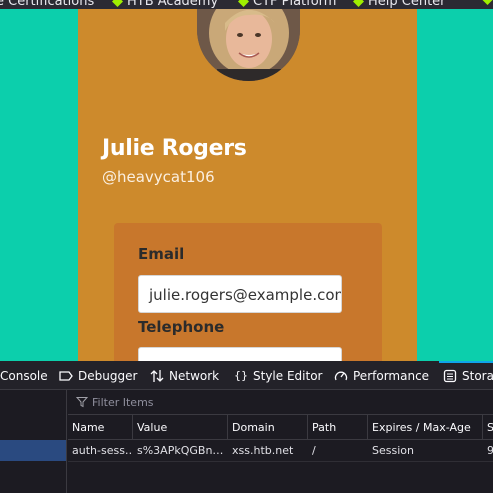  What do you see at coordinates (181, 327) in the screenshot?
I see `telephone-label: Telephone` at bounding box center [181, 327].